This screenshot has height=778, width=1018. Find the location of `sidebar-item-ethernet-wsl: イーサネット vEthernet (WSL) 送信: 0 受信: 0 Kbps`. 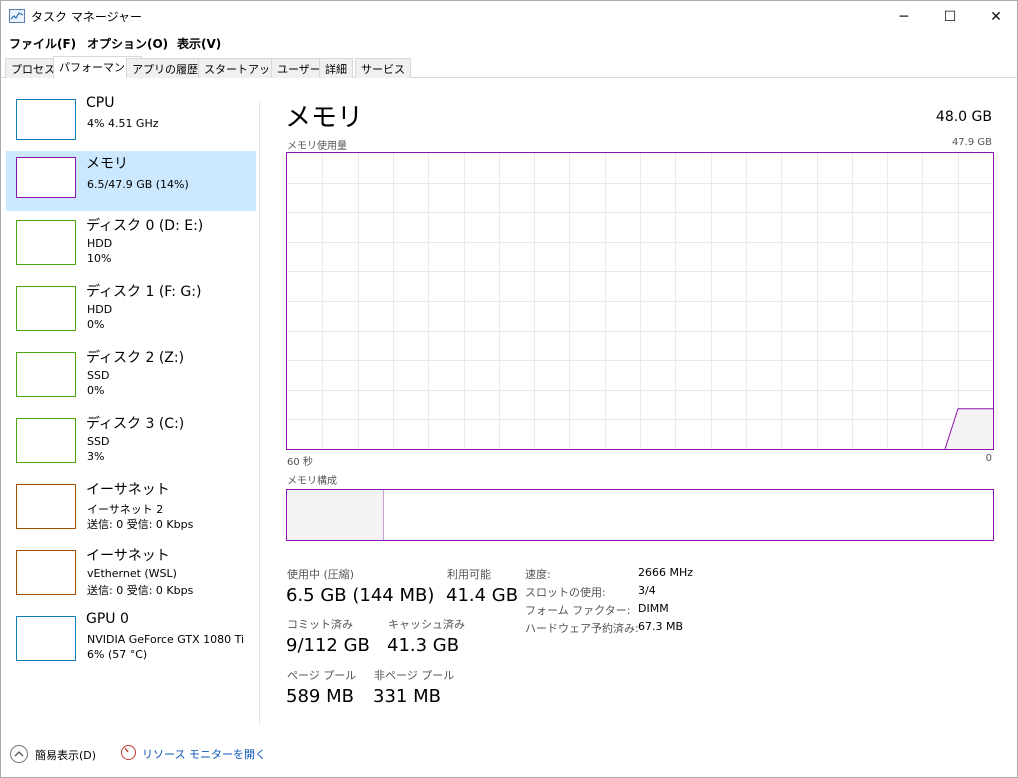

sidebar-item-ethernet-wsl: イーサネット vEthernet (WSL) 送信: 0 受信: 0 Kbps is located at coordinates (131, 573).